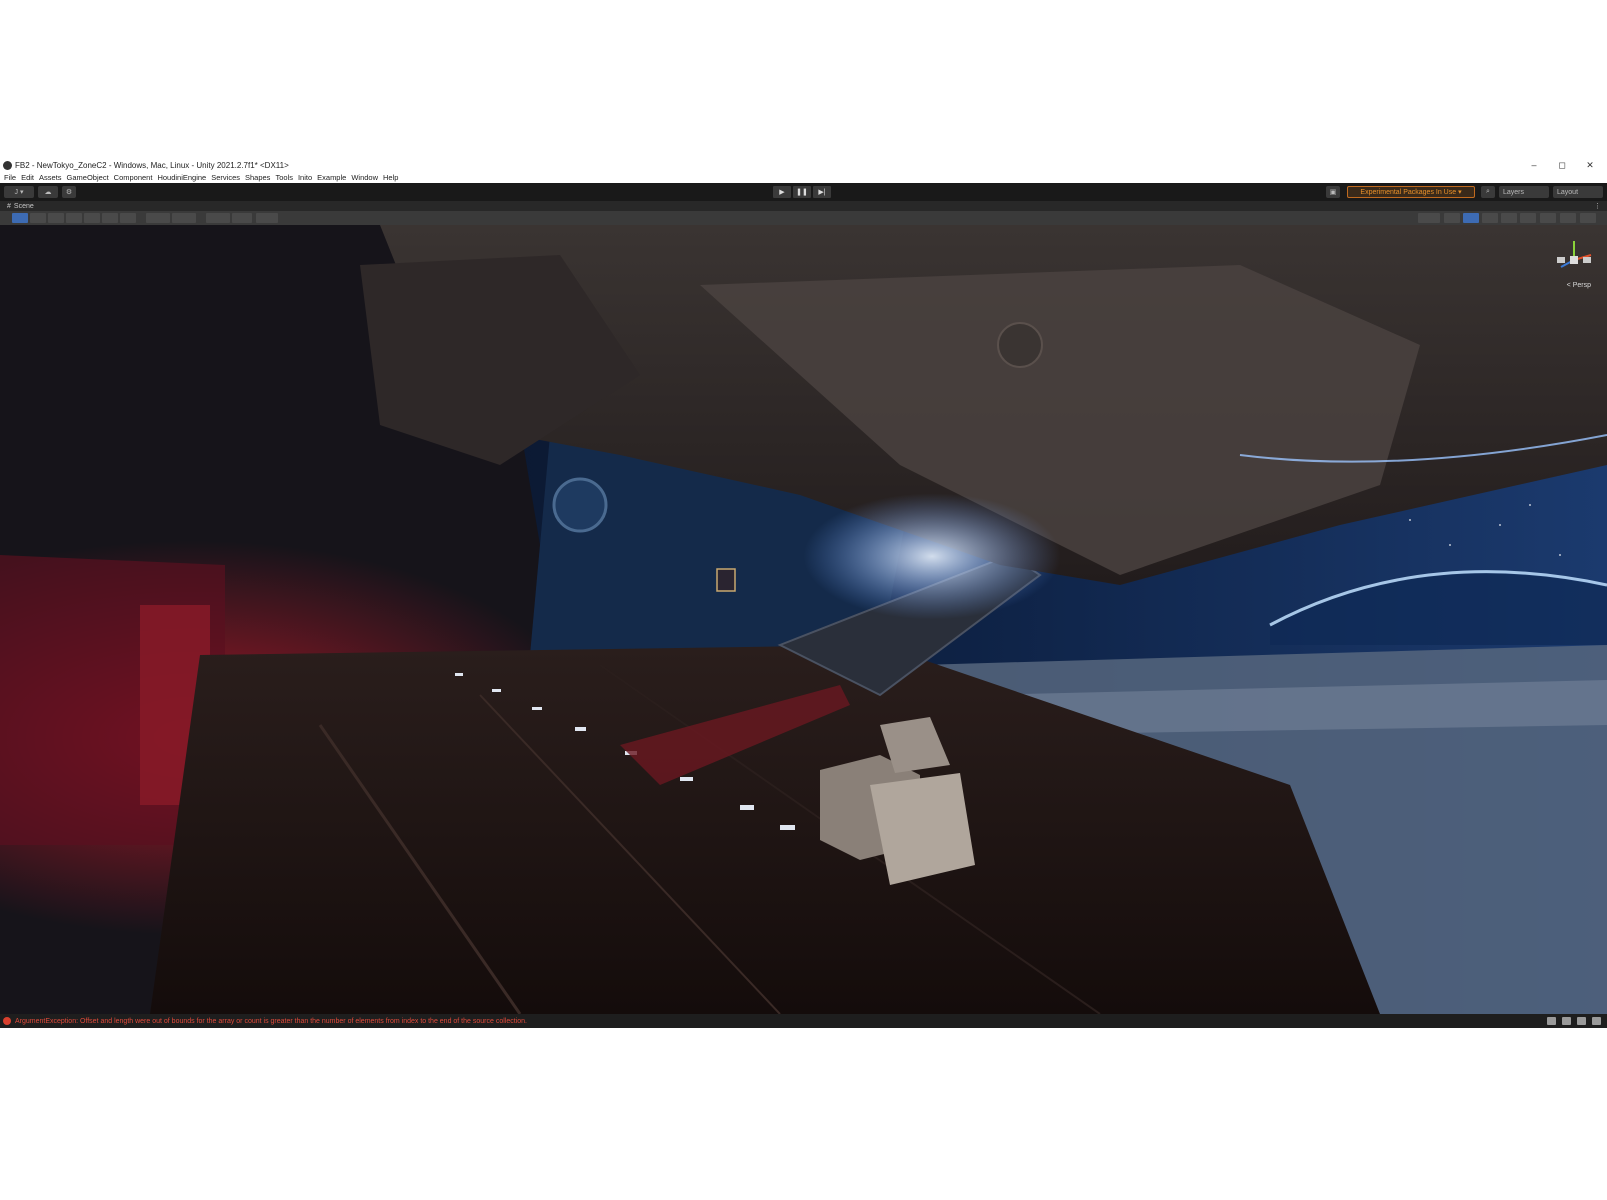 The height and width of the screenshot is (1200, 1607). Describe the element at coordinates (331, 177) in the screenshot. I see `menu-example: Example` at that location.